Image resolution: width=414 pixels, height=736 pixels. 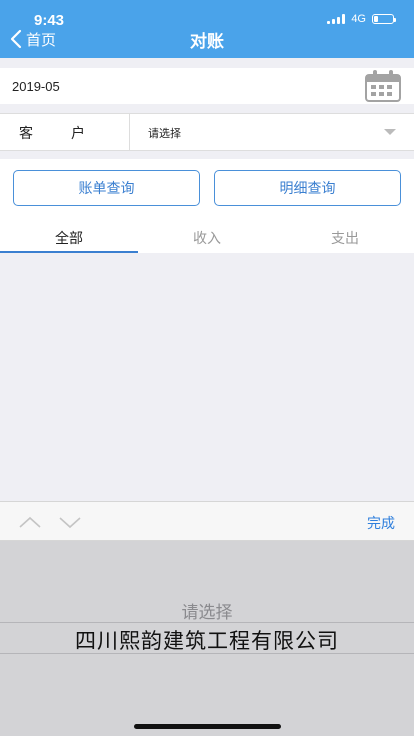 What do you see at coordinates (381, 523) in the screenshot?
I see `done-button: 完成` at bounding box center [381, 523].